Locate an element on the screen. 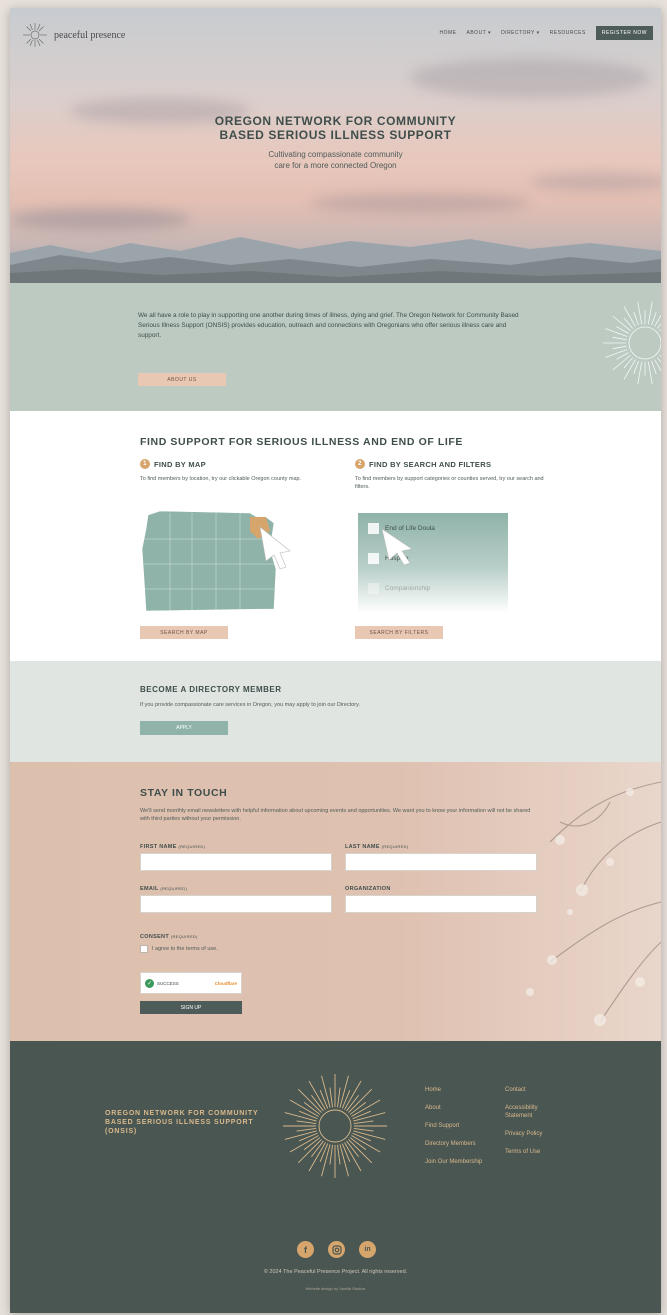 This screenshot has height=1315, width=667. footer-link-privacy: Privacy Policy is located at coordinates (535, 1134).